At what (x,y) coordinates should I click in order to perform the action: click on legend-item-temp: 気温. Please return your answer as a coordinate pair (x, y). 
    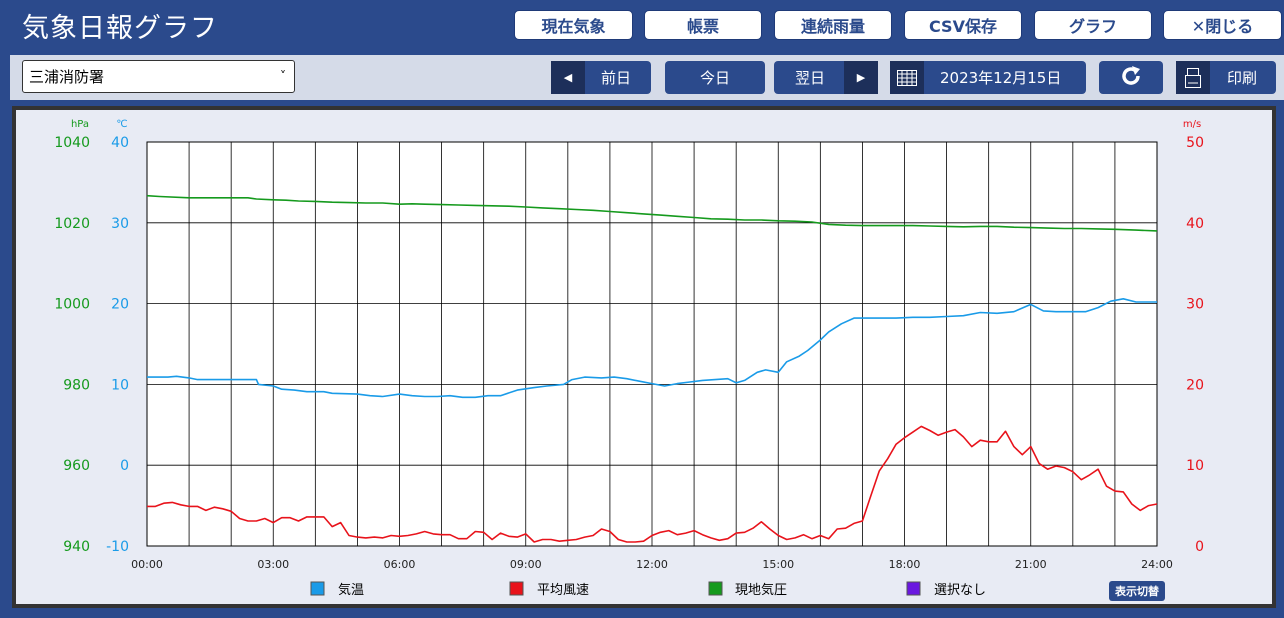
    Looking at the image, I should click on (337, 589).